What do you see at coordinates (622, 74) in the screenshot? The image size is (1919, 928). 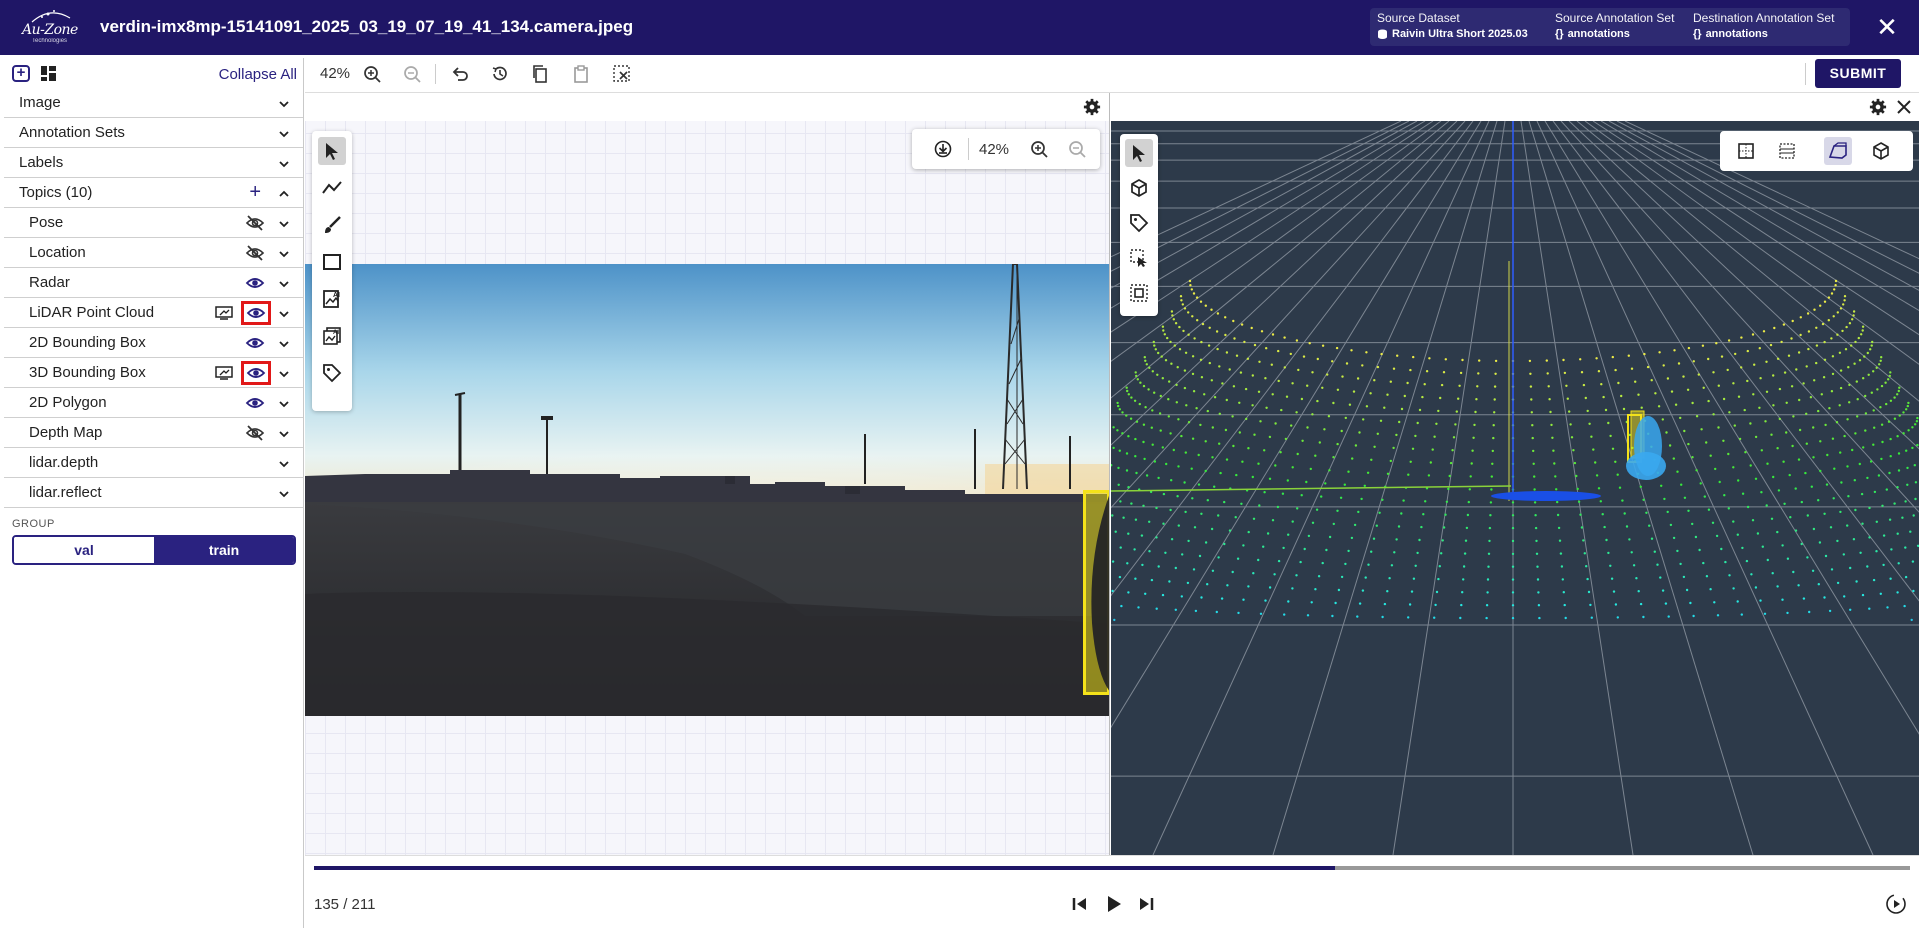 I see `deselect-icon` at bounding box center [622, 74].